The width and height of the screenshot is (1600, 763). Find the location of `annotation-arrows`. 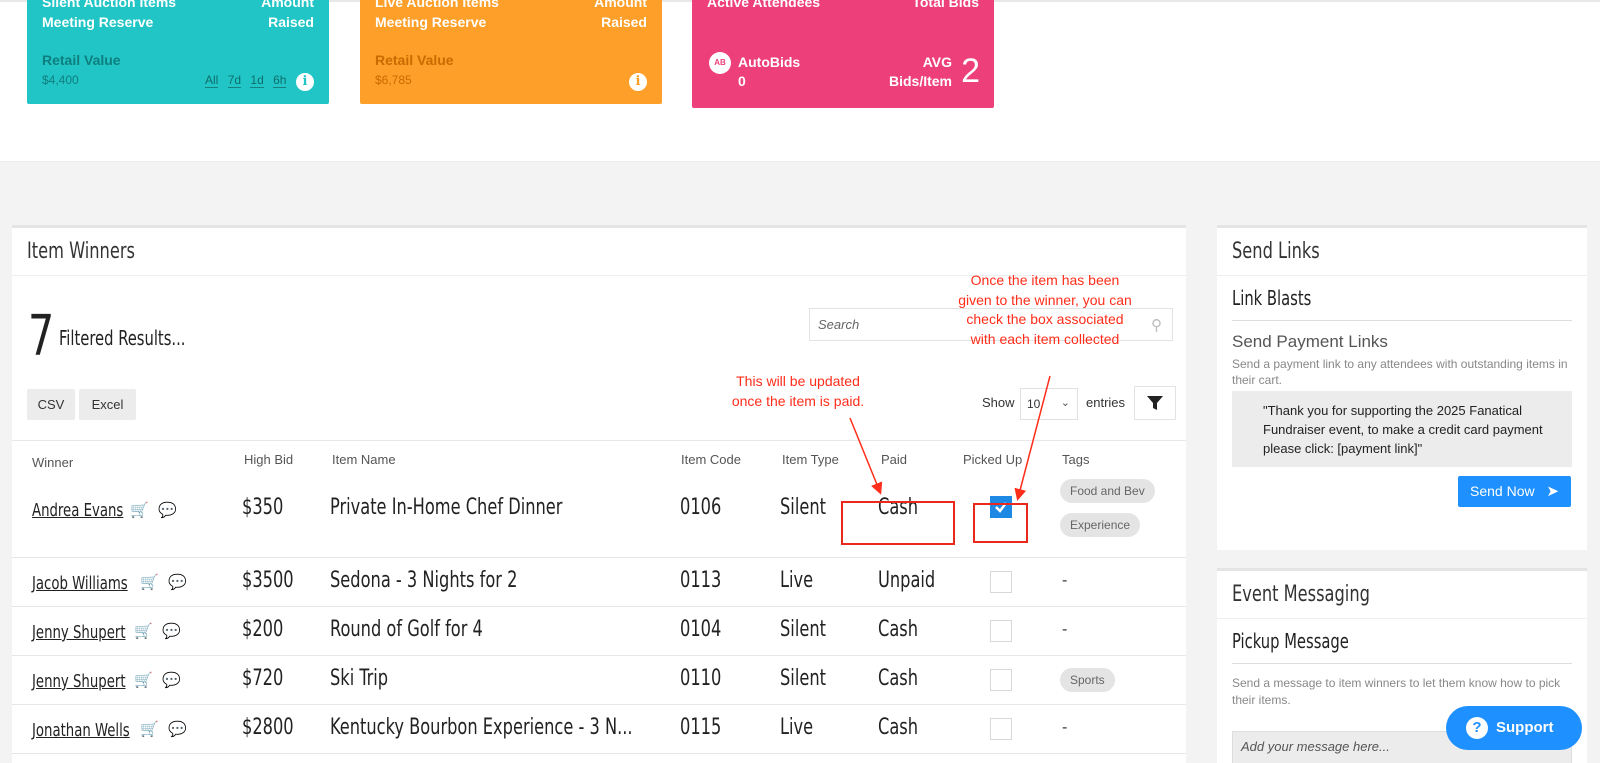

annotation-arrows is located at coordinates (950, 438).